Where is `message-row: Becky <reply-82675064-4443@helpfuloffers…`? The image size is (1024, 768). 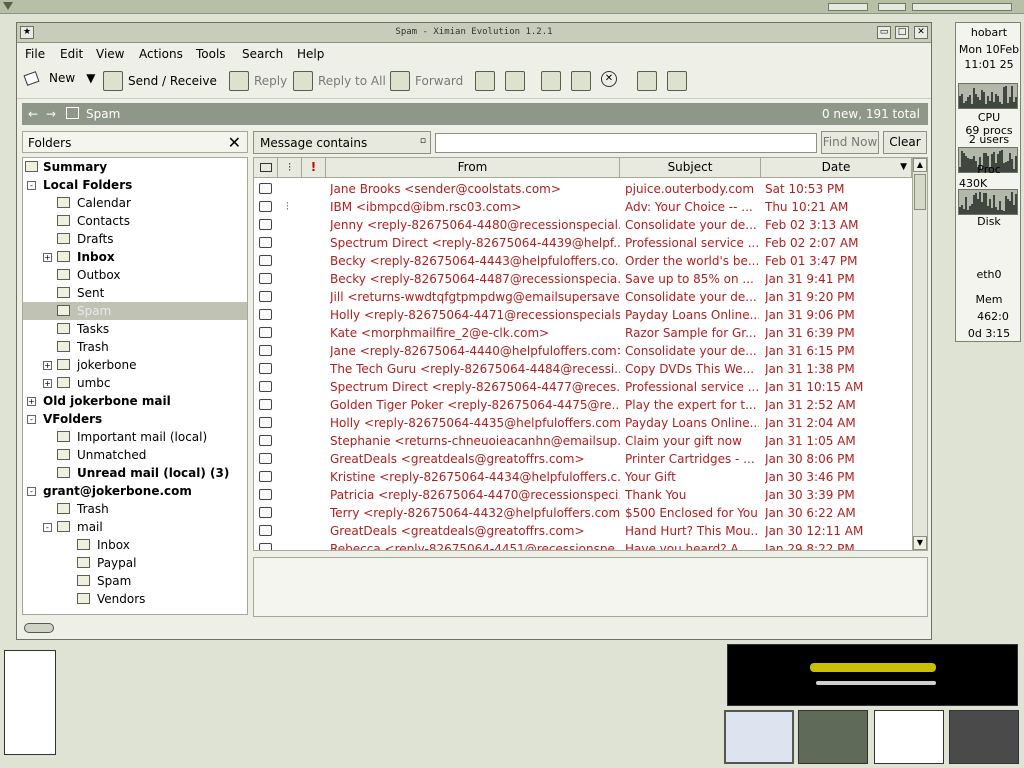 message-row: Becky <reply-82675064-4443@helpfuloffers… is located at coordinates (583, 261).